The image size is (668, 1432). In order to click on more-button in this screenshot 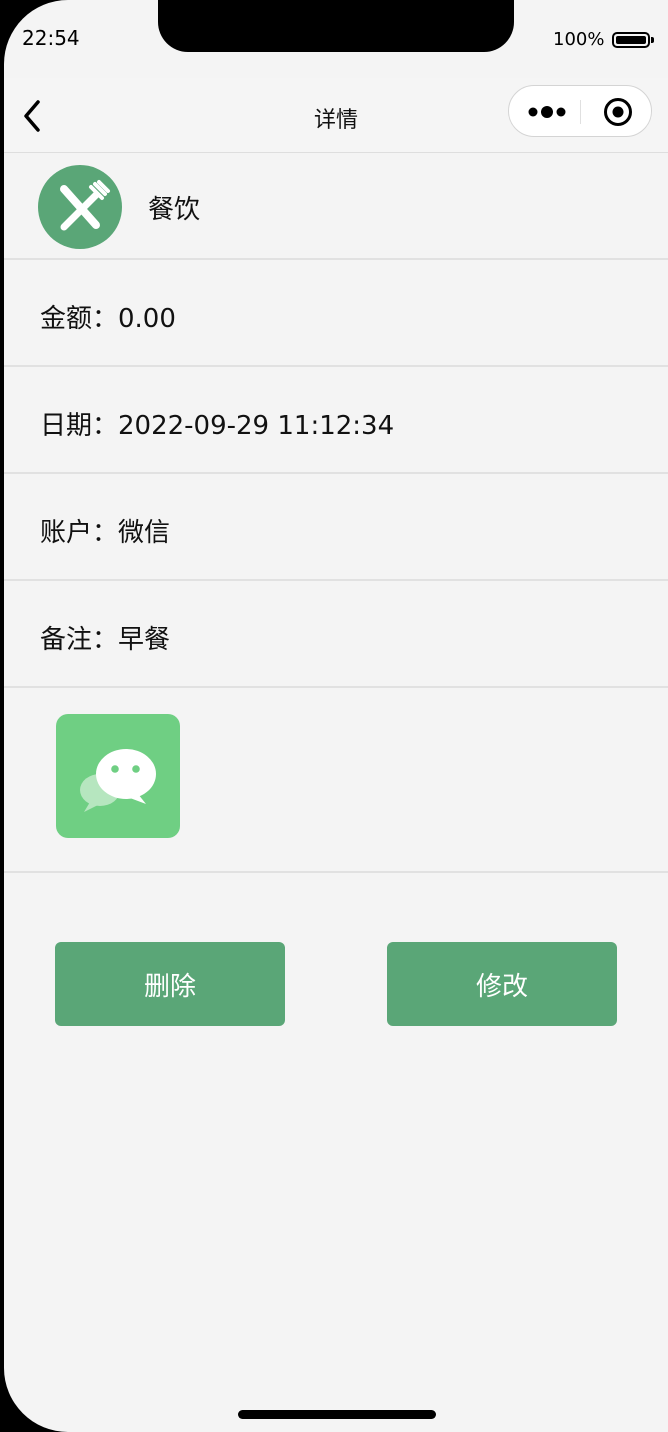, I will do `click(547, 112)`.